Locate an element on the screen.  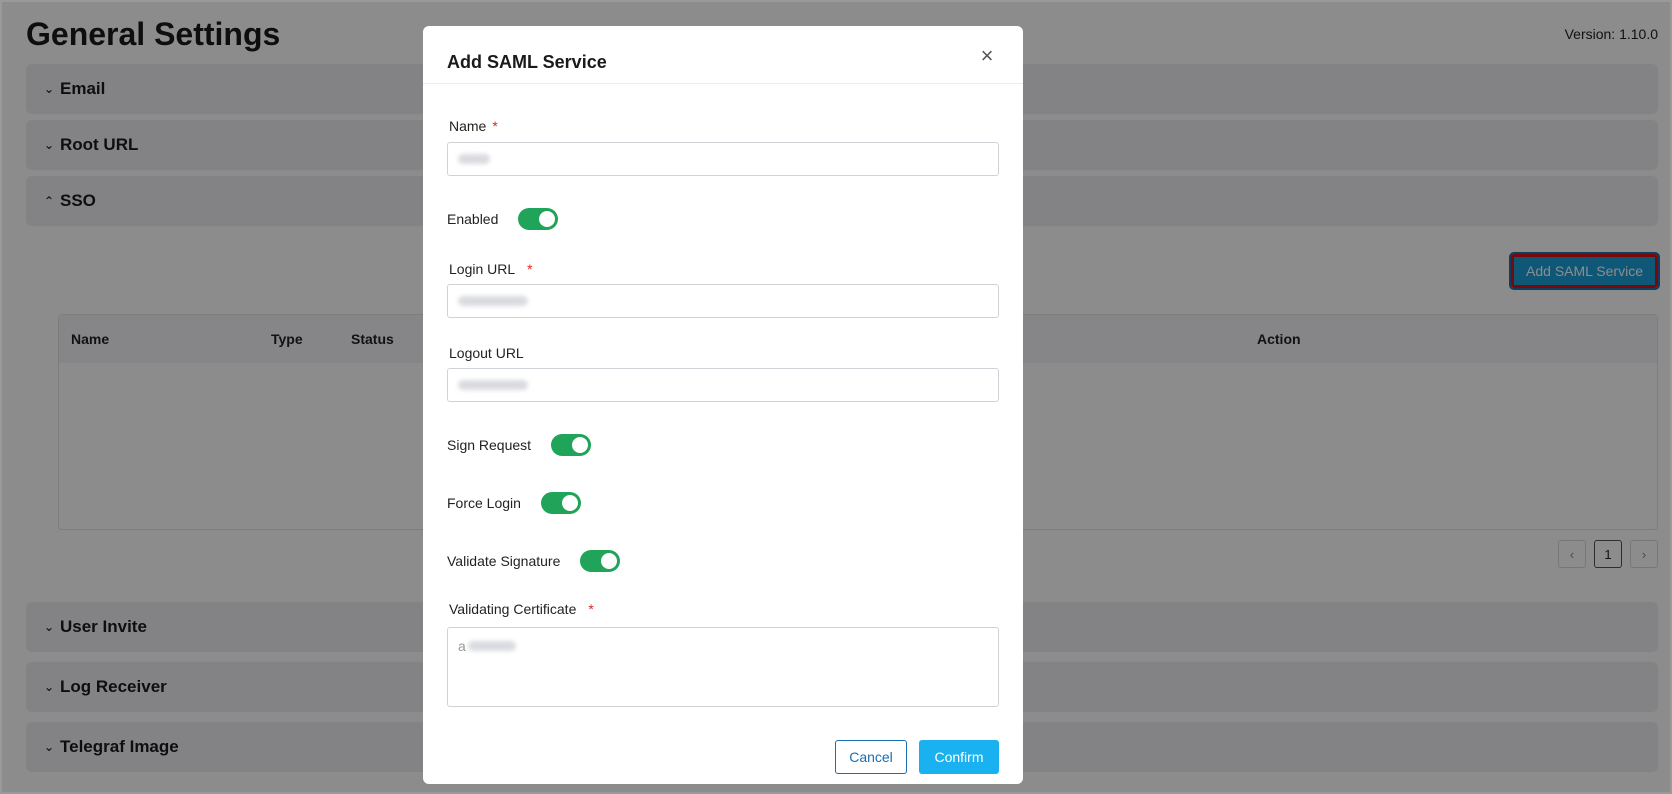
validating-certificate-label: Validating Certificate * is located at coordinates (521, 609).